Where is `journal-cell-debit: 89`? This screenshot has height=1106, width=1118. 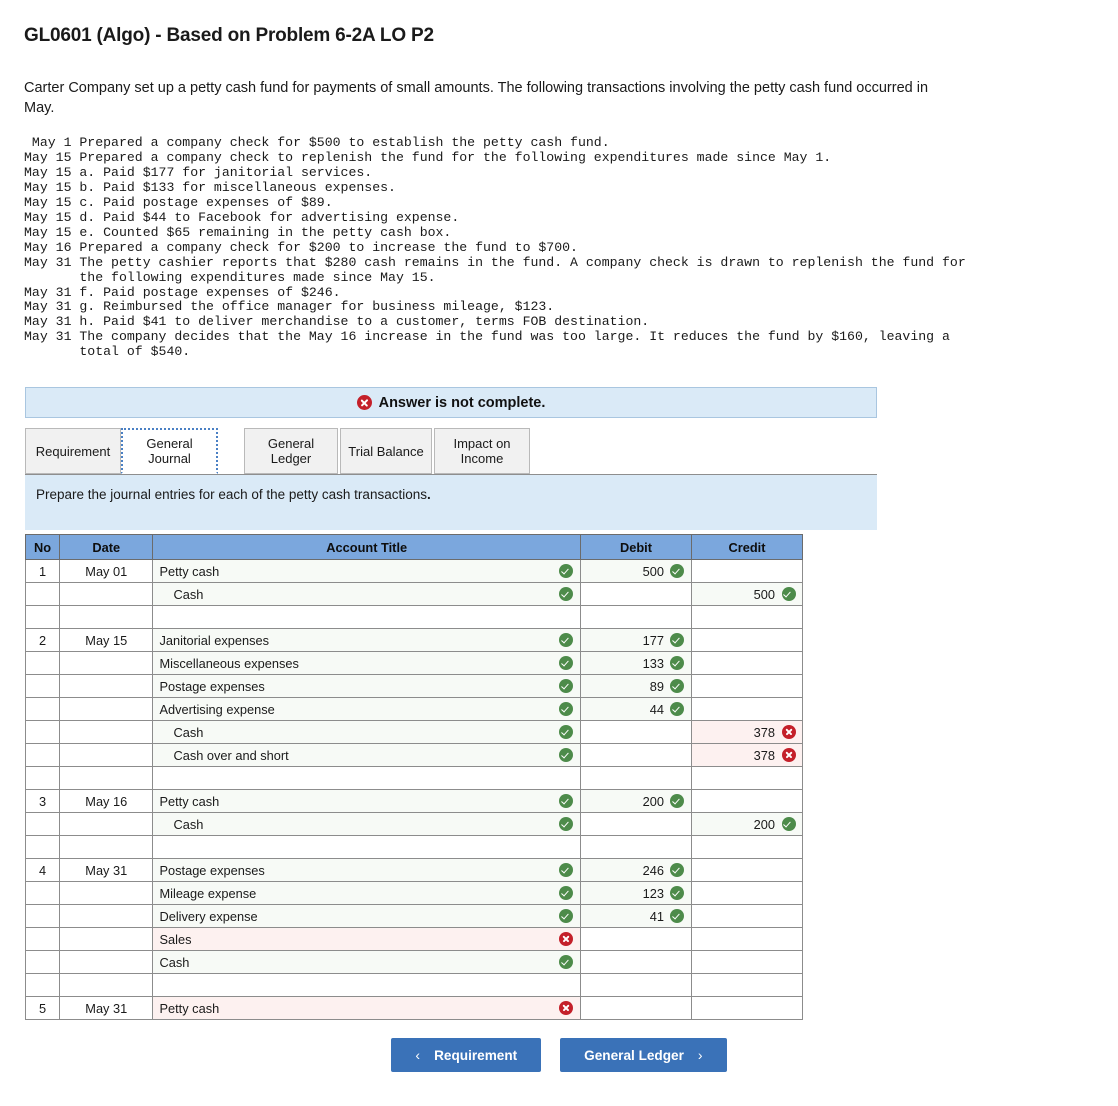 journal-cell-debit: 89 is located at coordinates (635, 686).